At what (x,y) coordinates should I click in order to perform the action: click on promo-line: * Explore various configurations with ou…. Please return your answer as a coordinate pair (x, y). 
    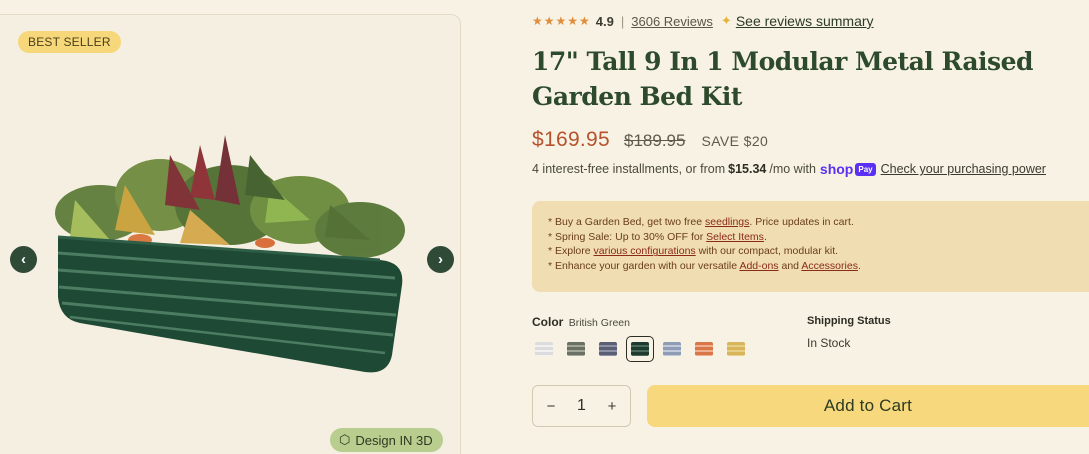
    Looking at the image, I should click on (818, 251).